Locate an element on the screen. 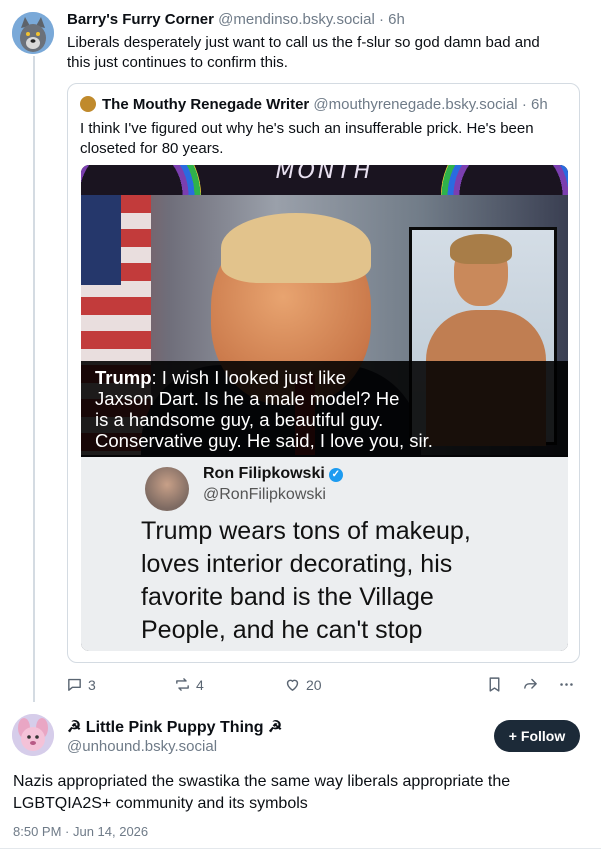 The height and width of the screenshot is (849, 601). person-hair is located at coordinates (296, 248).